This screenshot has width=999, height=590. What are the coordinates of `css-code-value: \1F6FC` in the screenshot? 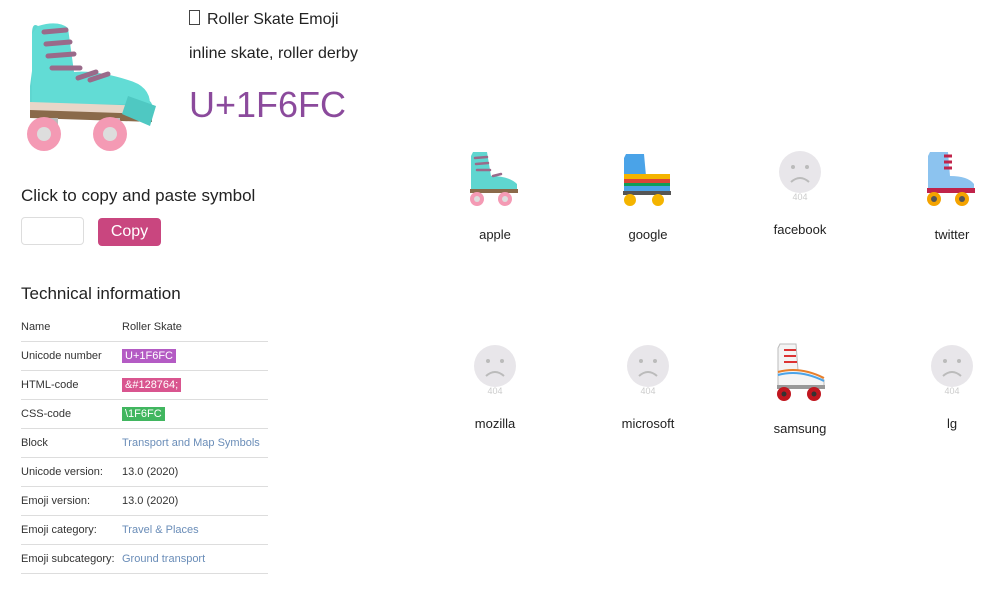 It's located at (143, 414).